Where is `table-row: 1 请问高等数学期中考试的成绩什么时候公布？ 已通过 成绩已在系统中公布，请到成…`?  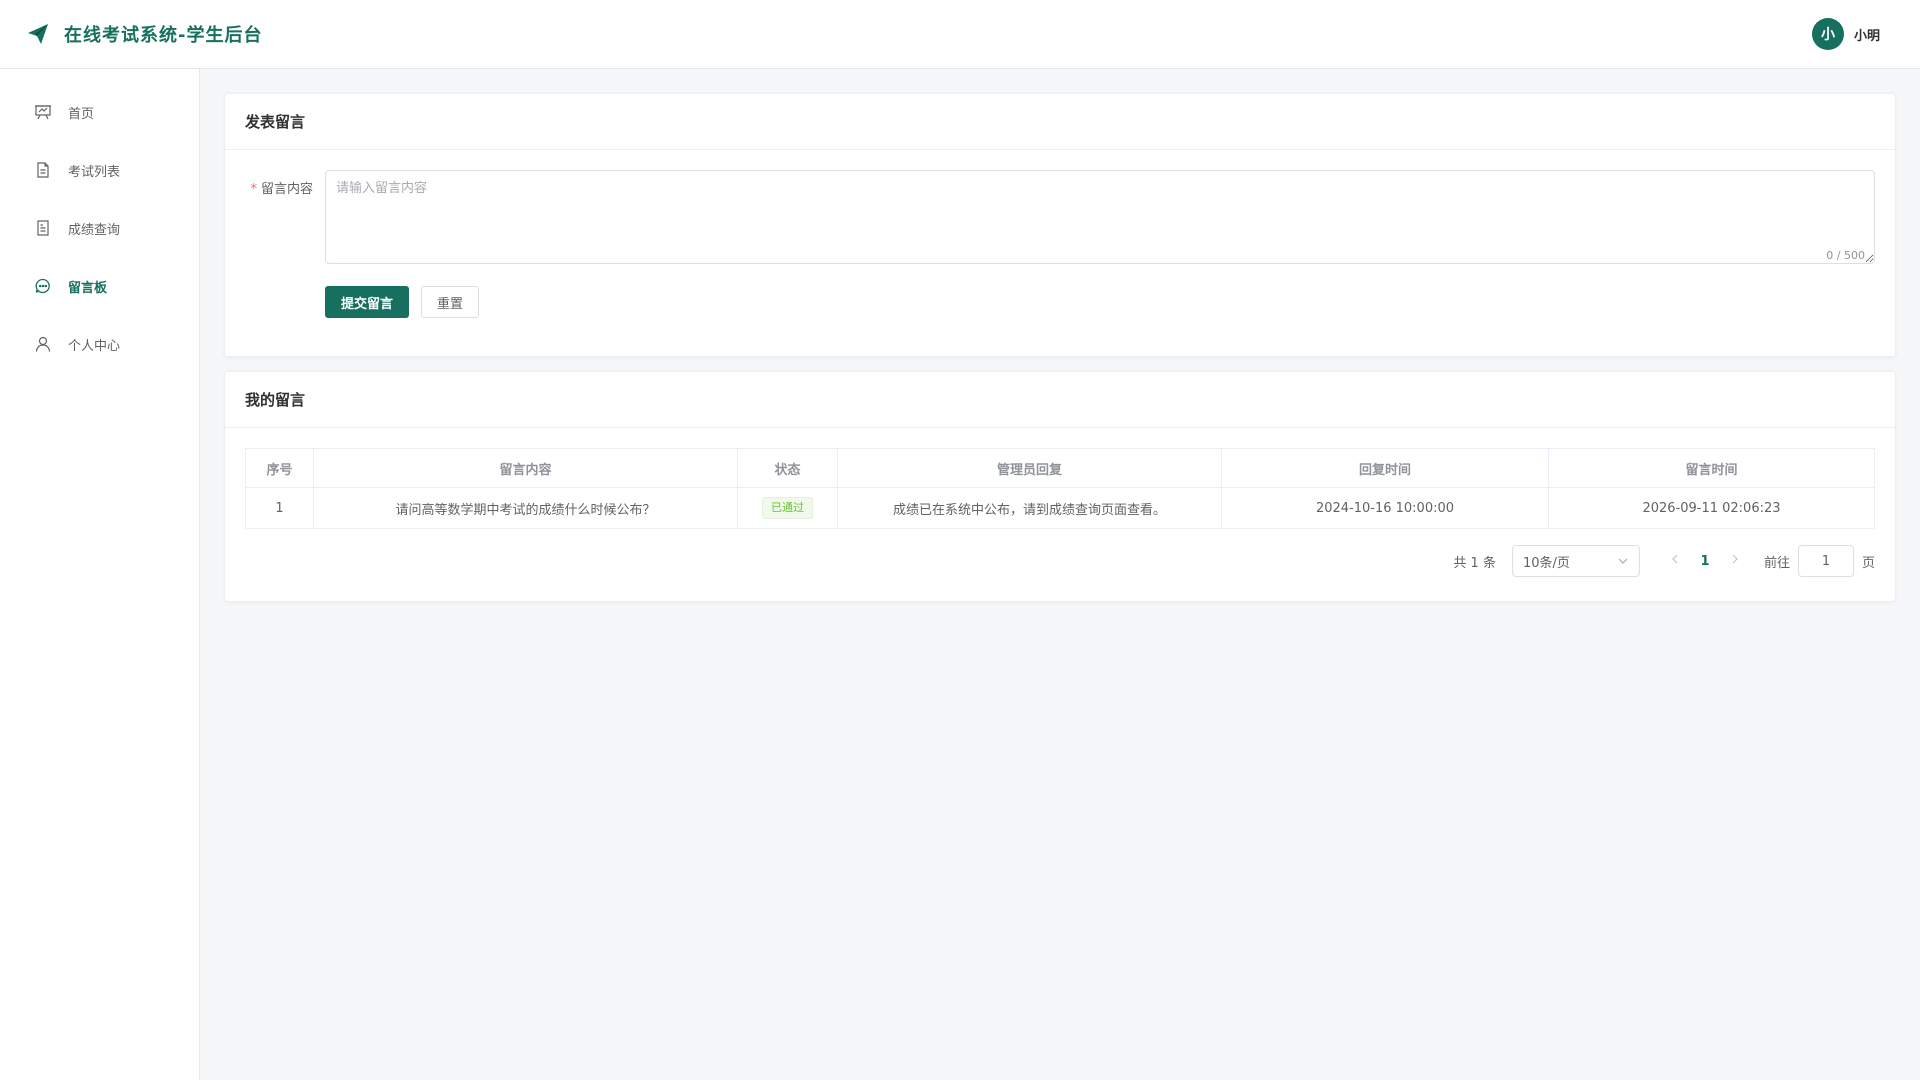 table-row: 1 请问高等数学期中考试的成绩什么时候公布？ 已通过 成绩已在系统中公布，请到成… is located at coordinates (1060, 508).